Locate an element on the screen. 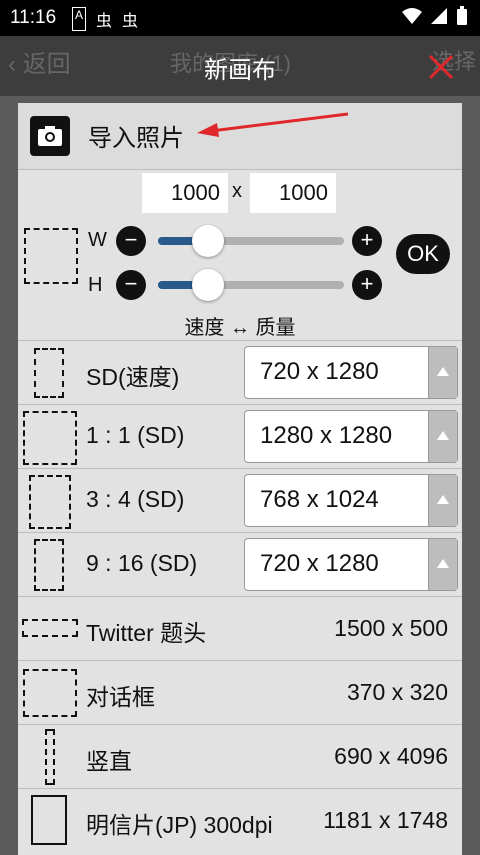 This screenshot has height=855, width=480. preset-size-value: 1181 x 1748 is located at coordinates (385, 820).